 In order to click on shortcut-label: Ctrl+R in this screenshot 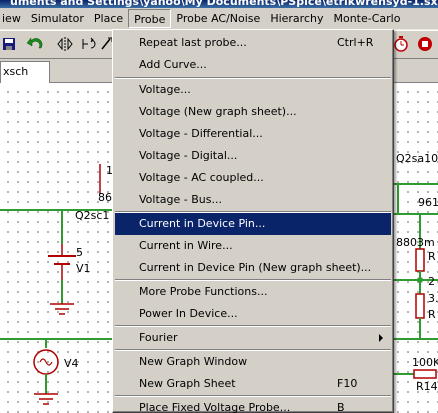, I will do `click(355, 42)`.